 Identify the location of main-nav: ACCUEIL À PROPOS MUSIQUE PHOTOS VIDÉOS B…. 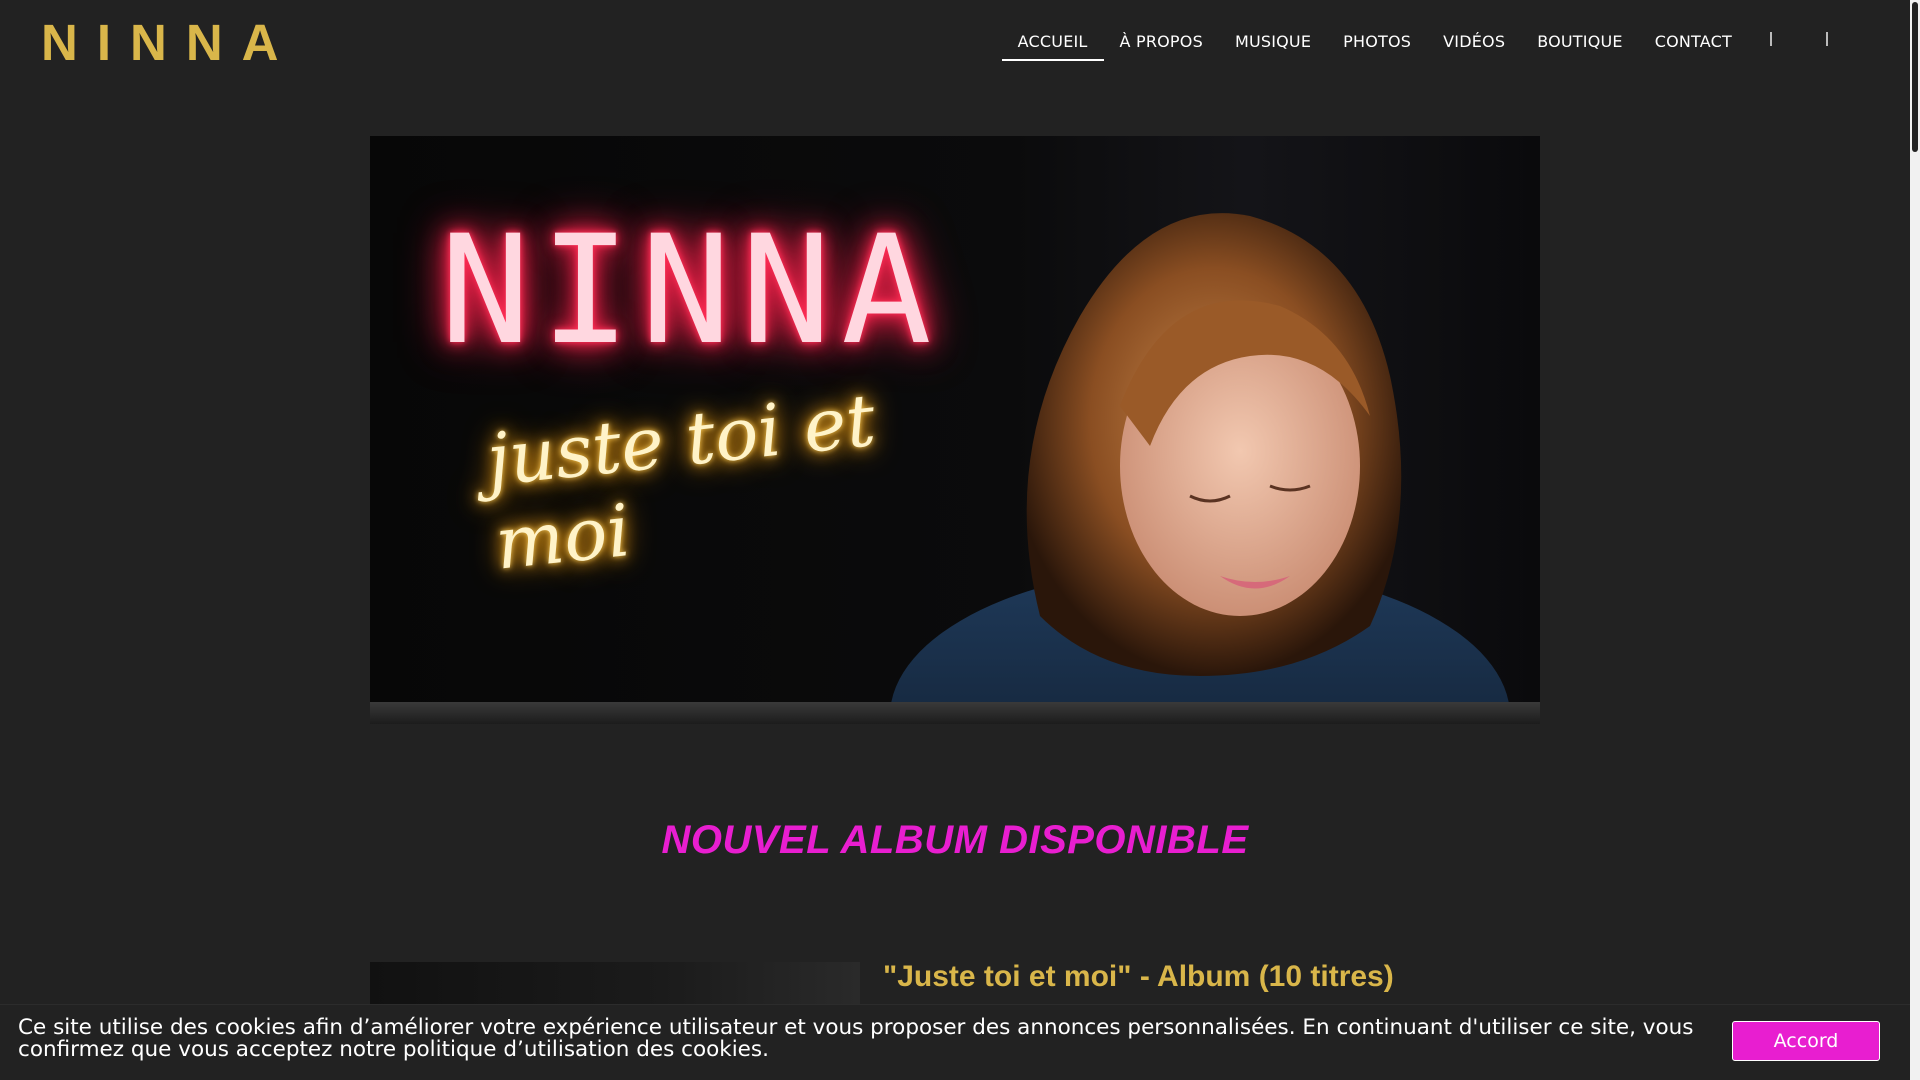
(1430, 43).